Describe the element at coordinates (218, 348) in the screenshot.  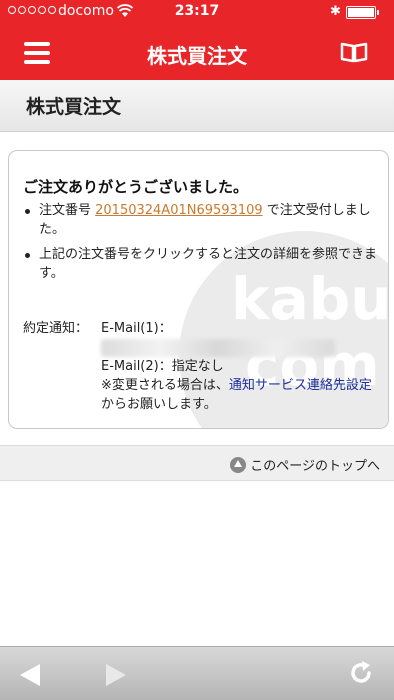
I see `email1-value-redacted` at that location.